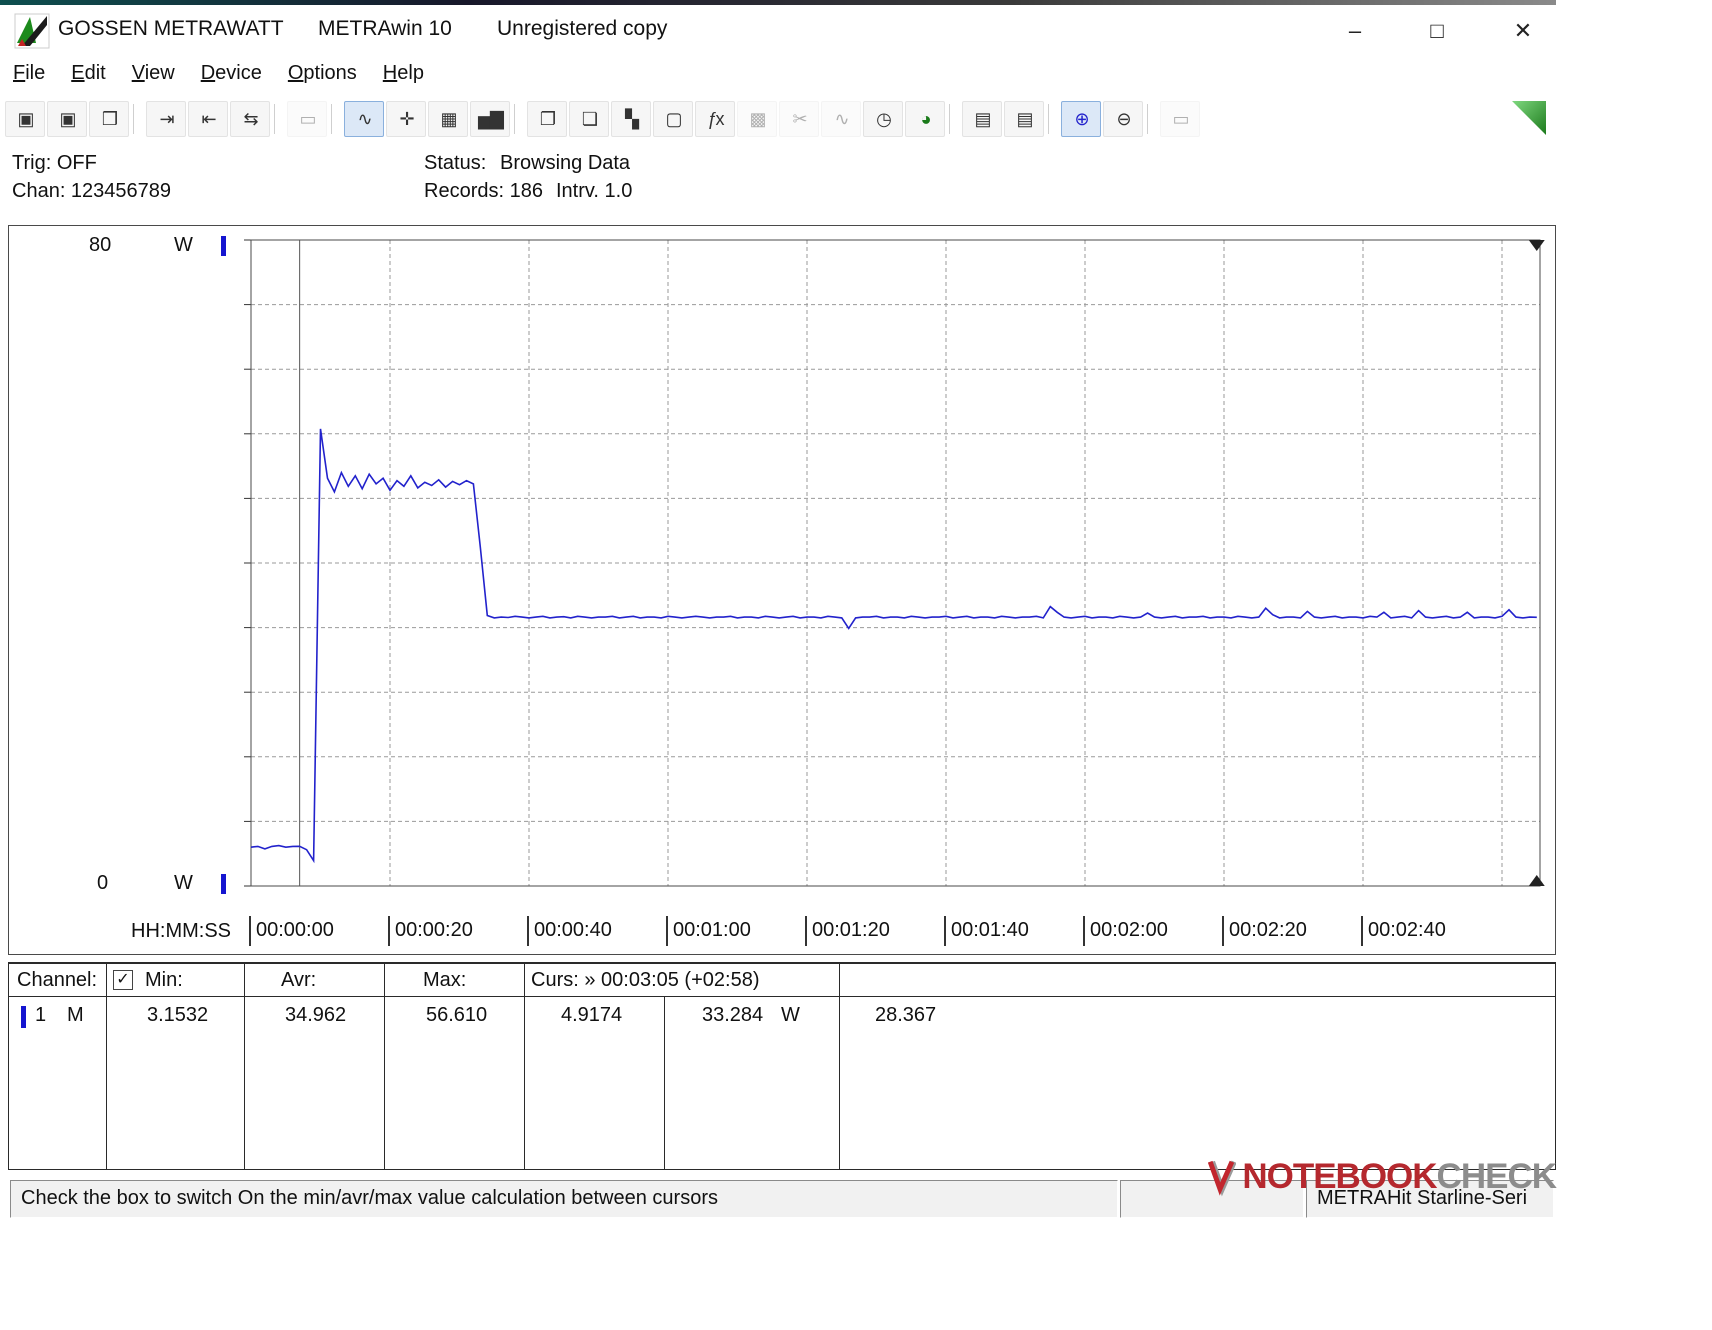 This screenshot has width=1712, height=1330. What do you see at coordinates (986, 931) in the screenshot?
I see `x-tick-label: 00:01:40` at bounding box center [986, 931].